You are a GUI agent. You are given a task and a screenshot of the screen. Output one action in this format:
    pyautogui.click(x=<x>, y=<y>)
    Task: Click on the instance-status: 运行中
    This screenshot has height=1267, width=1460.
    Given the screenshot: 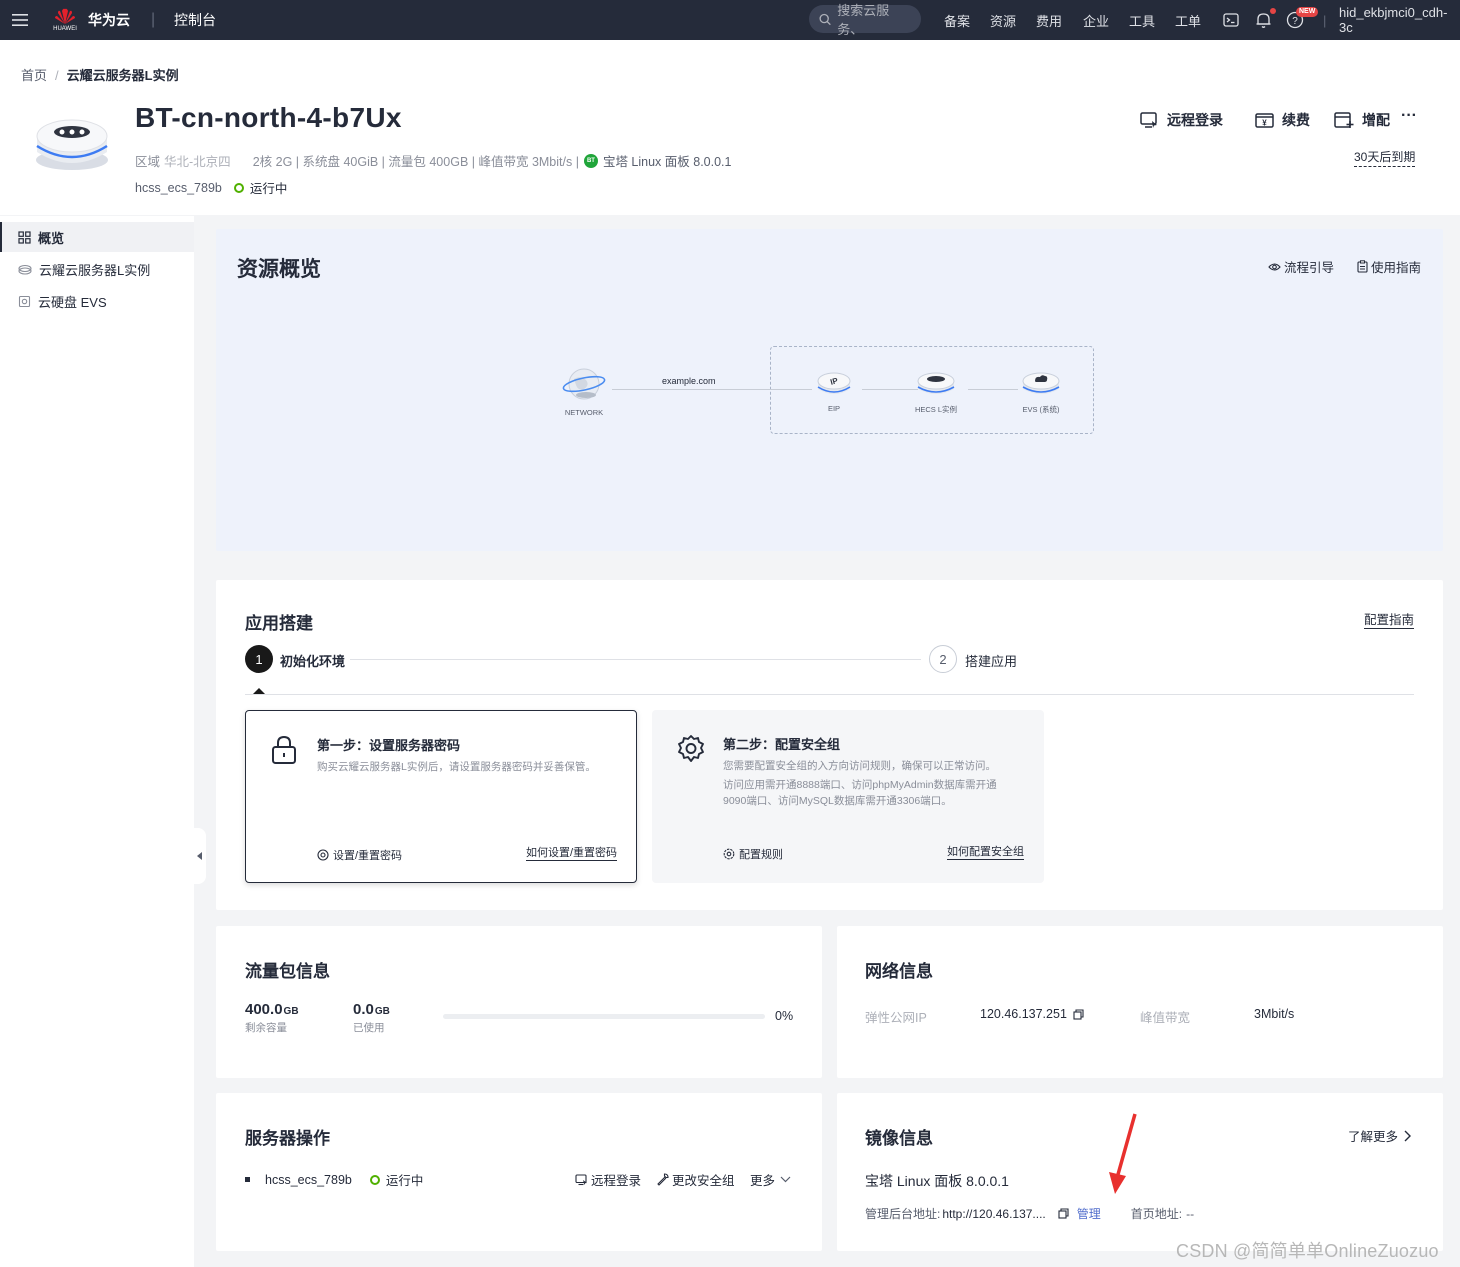 What is the action you would take?
    pyautogui.click(x=268, y=189)
    